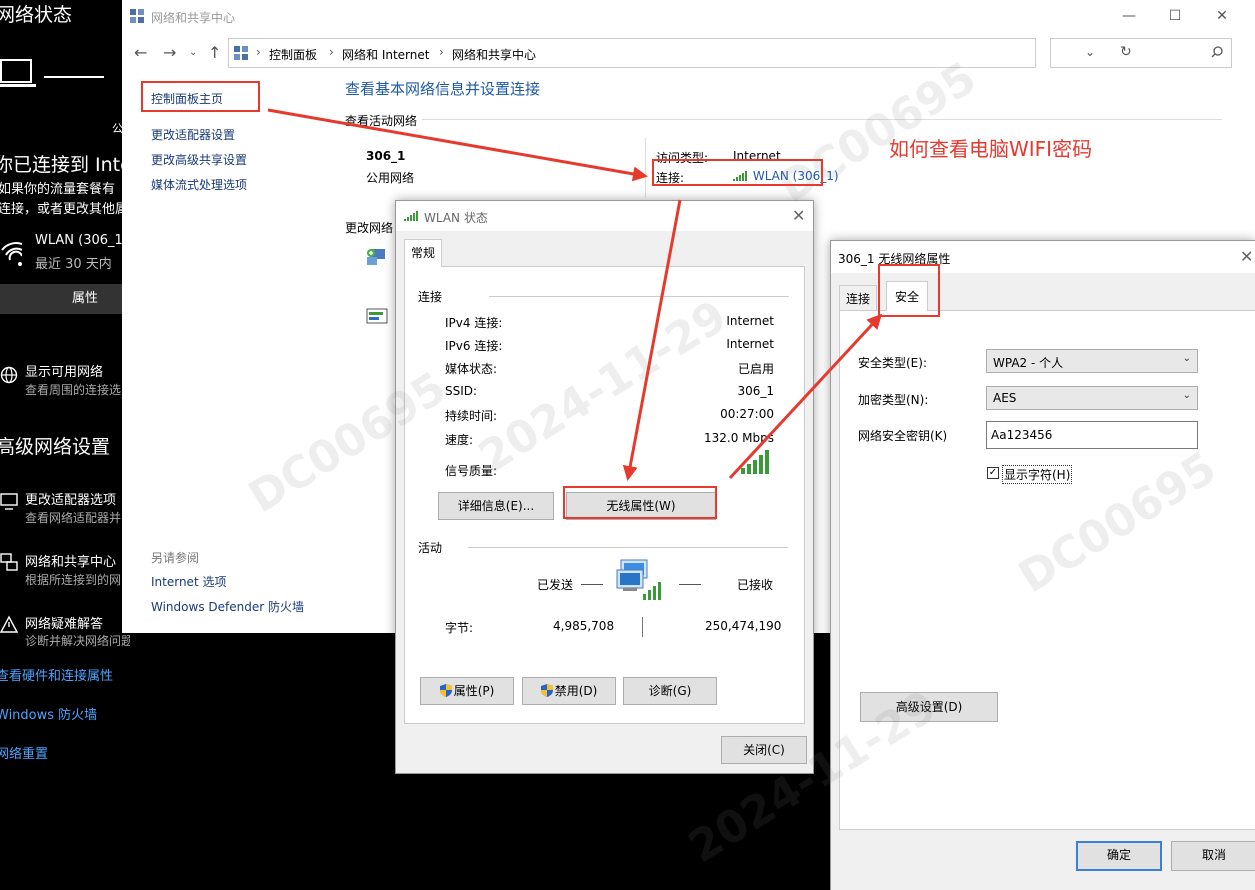 This screenshot has height=890, width=1255. I want to click on advanced-network-heading: 高级网络设置, so click(55, 447).